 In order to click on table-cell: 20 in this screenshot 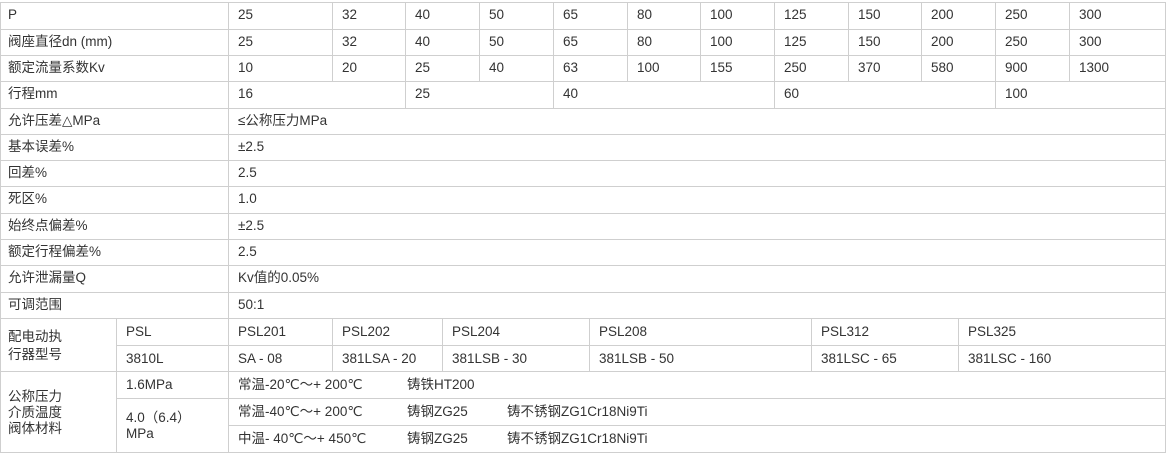, I will do `click(350, 67)`.